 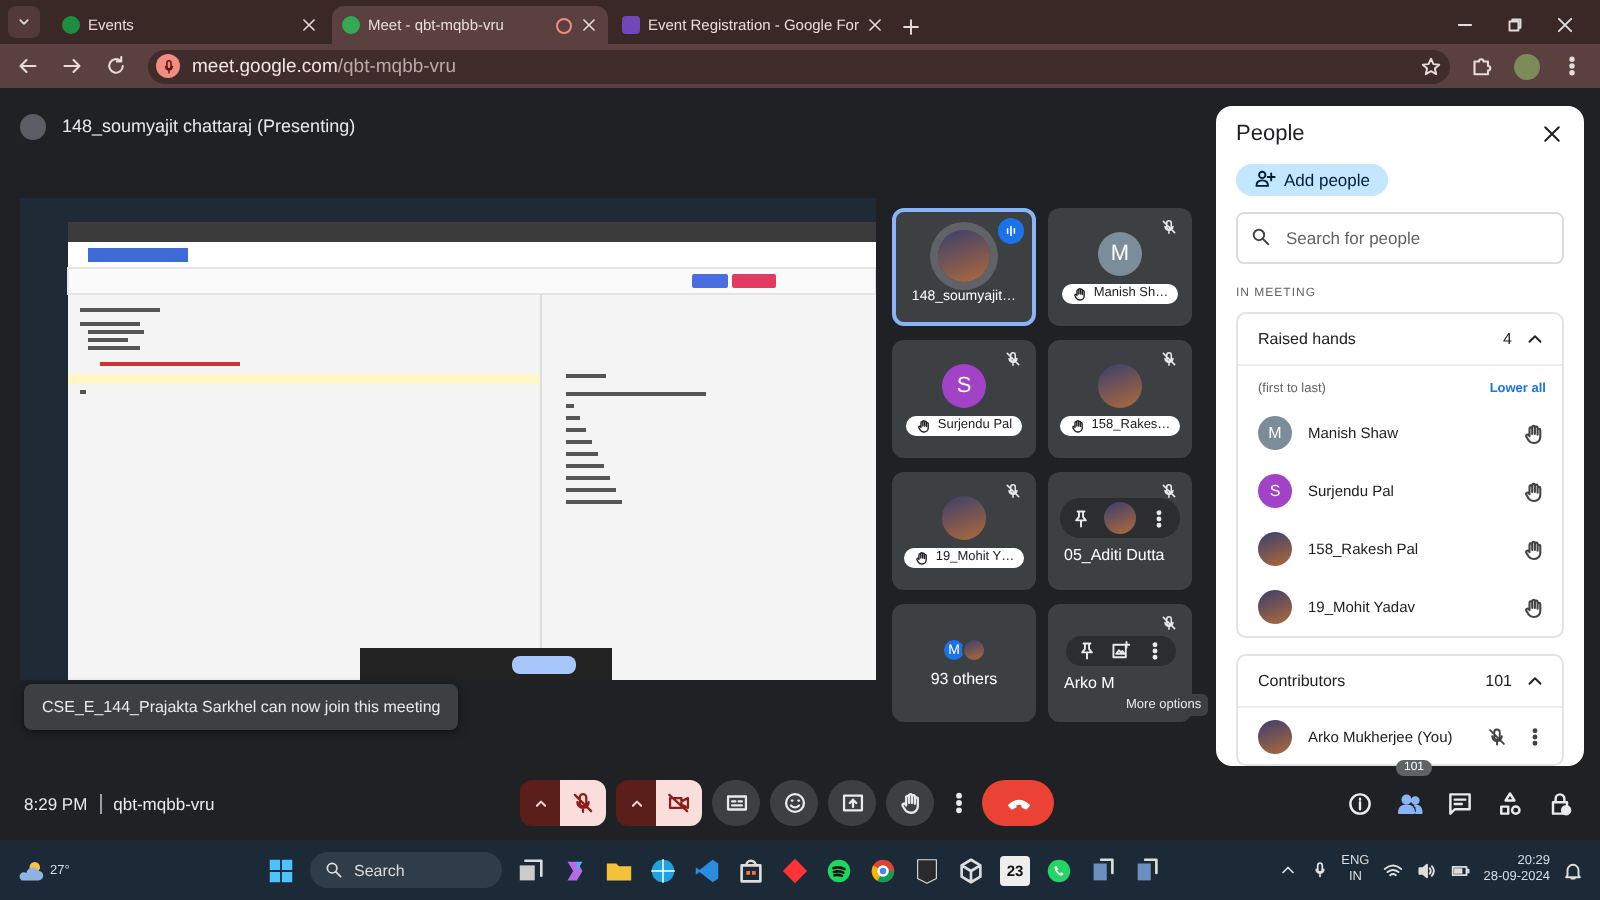 I want to click on camera-off-icon, so click(x=679, y=803).